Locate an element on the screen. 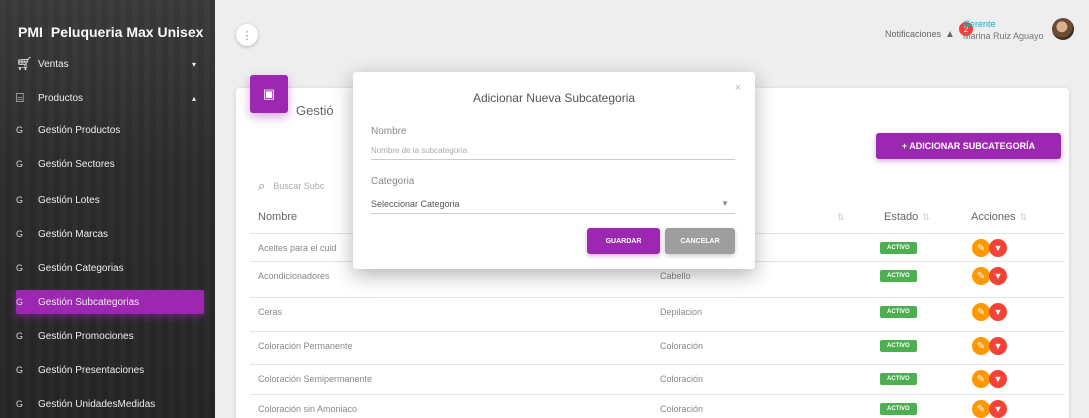 The image size is (1089, 418). menu-toggle-button: ⋮ is located at coordinates (247, 35).